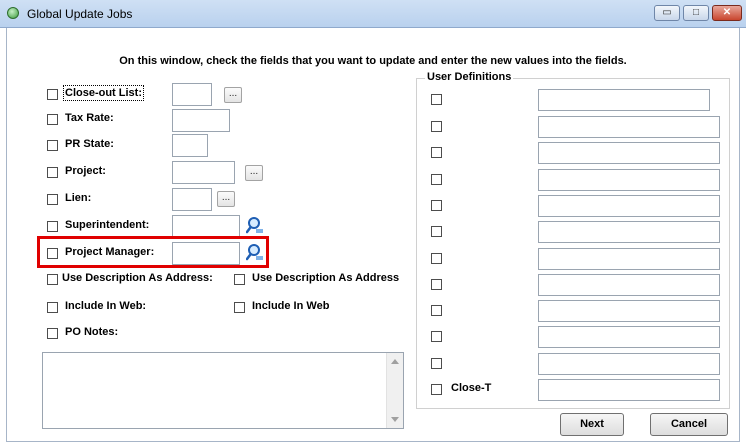 Image resolution: width=746 pixels, height=448 pixels. I want to click on po-notes-textarea, so click(223, 390).